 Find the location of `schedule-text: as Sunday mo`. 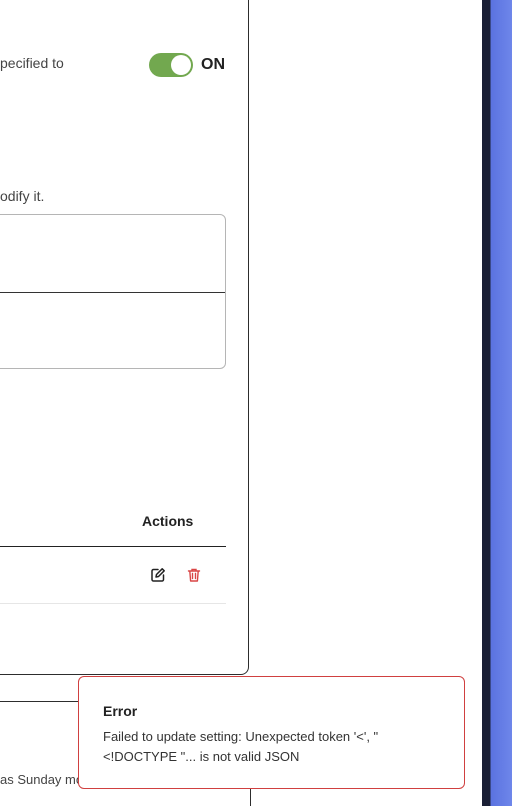

schedule-text: as Sunday mo is located at coordinates (42, 779).